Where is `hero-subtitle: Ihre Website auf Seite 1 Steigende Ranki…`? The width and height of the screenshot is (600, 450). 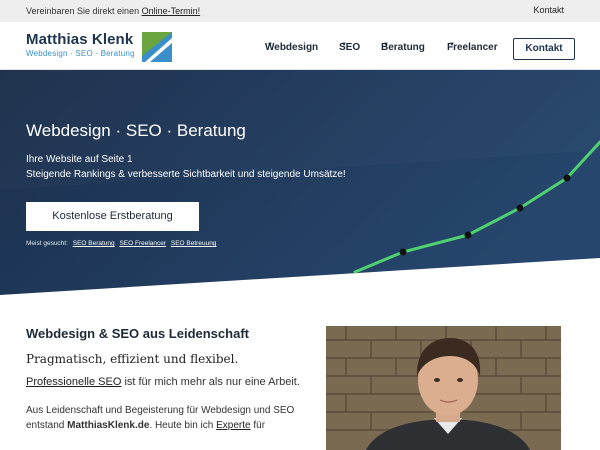 hero-subtitle: Ihre Website auf Seite 1 Steigende Ranki… is located at coordinates (186, 167).